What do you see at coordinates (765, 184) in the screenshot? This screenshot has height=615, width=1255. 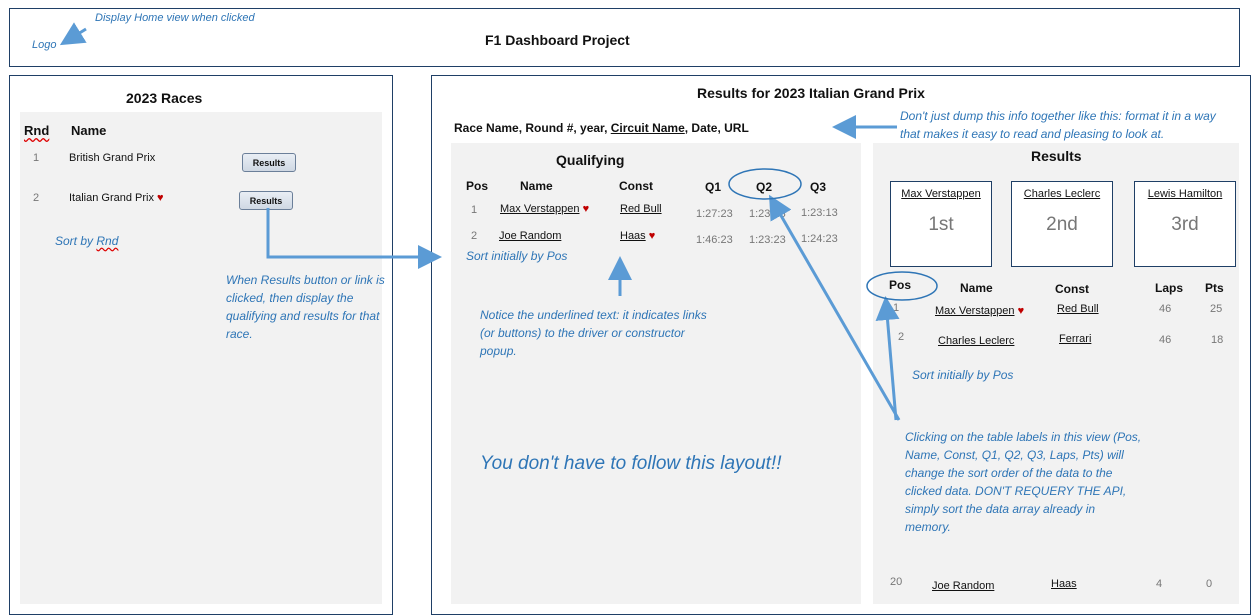 I see `q2-highlight` at bounding box center [765, 184].